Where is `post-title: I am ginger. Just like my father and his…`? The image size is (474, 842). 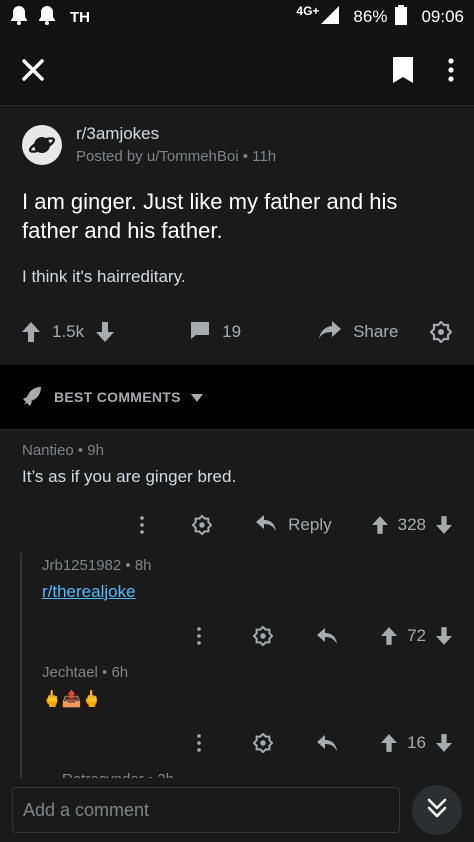
post-title: I am ginger. Just like my father and his… is located at coordinates (210, 216).